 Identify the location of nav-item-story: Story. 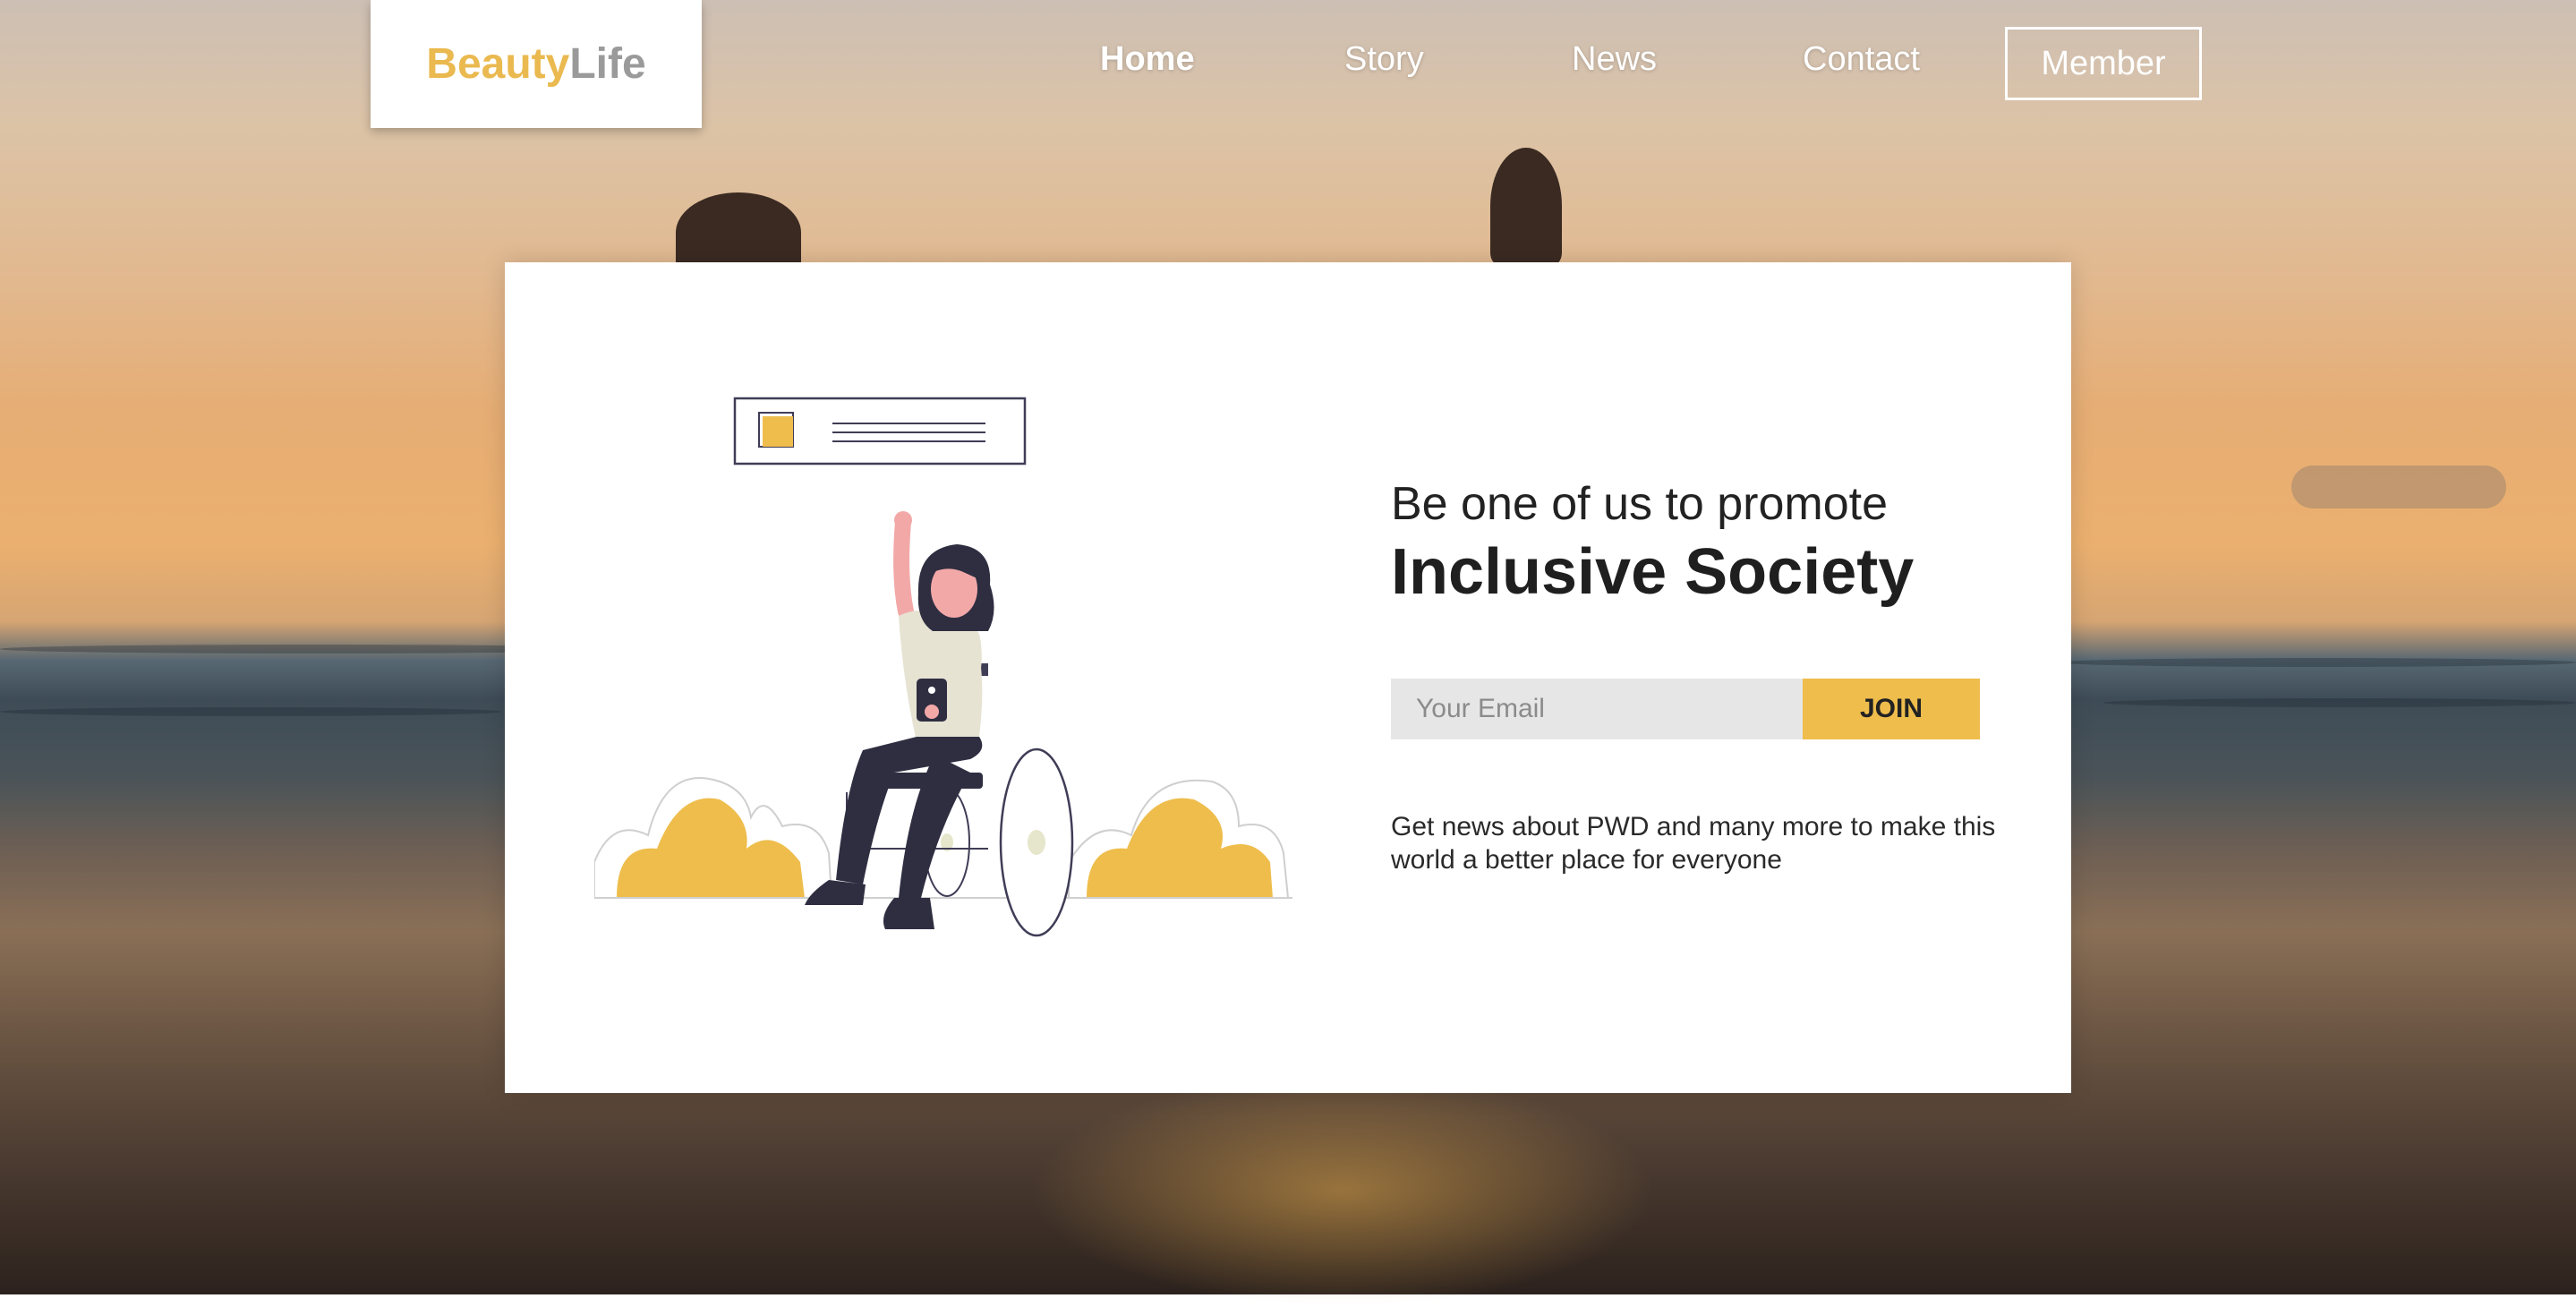
(1384, 59).